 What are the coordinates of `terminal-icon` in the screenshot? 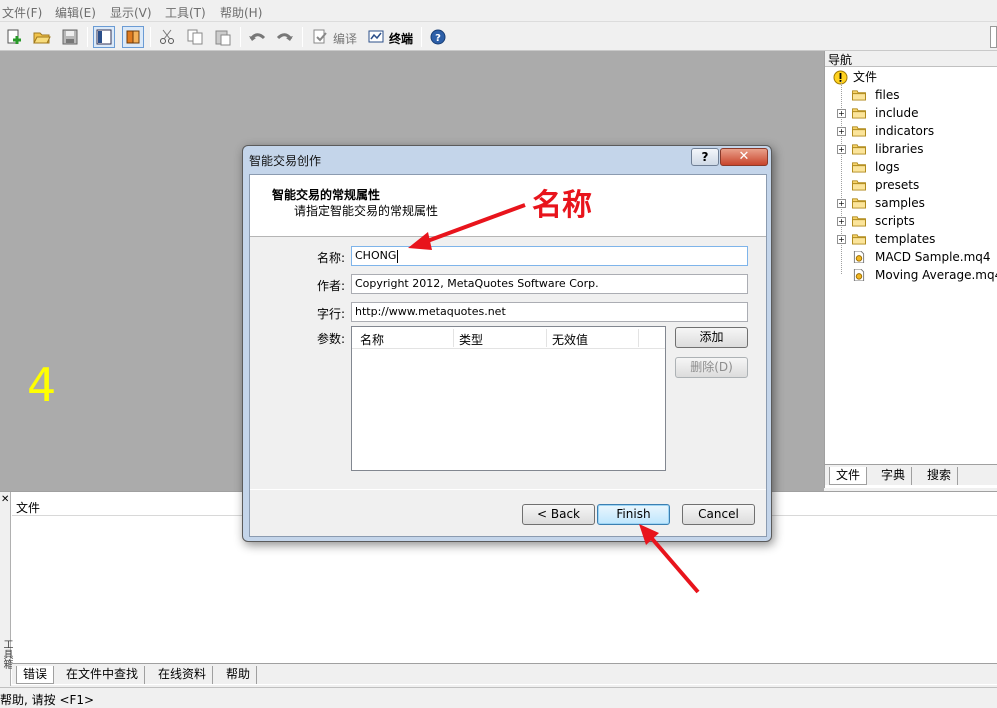 It's located at (376, 37).